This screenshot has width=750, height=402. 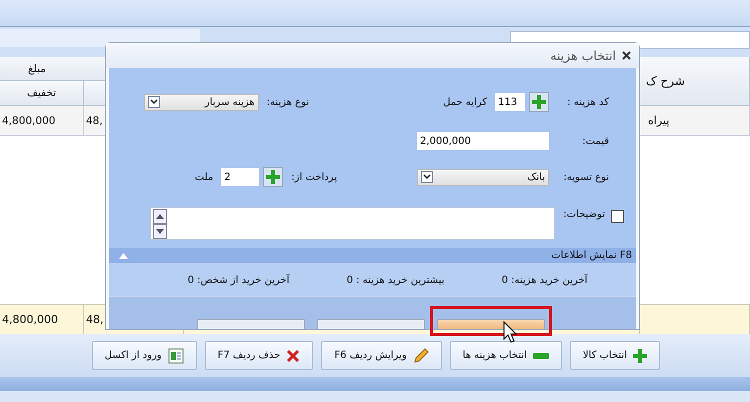 What do you see at coordinates (595, 141) in the screenshot?
I see `field-label: قیمت:` at bounding box center [595, 141].